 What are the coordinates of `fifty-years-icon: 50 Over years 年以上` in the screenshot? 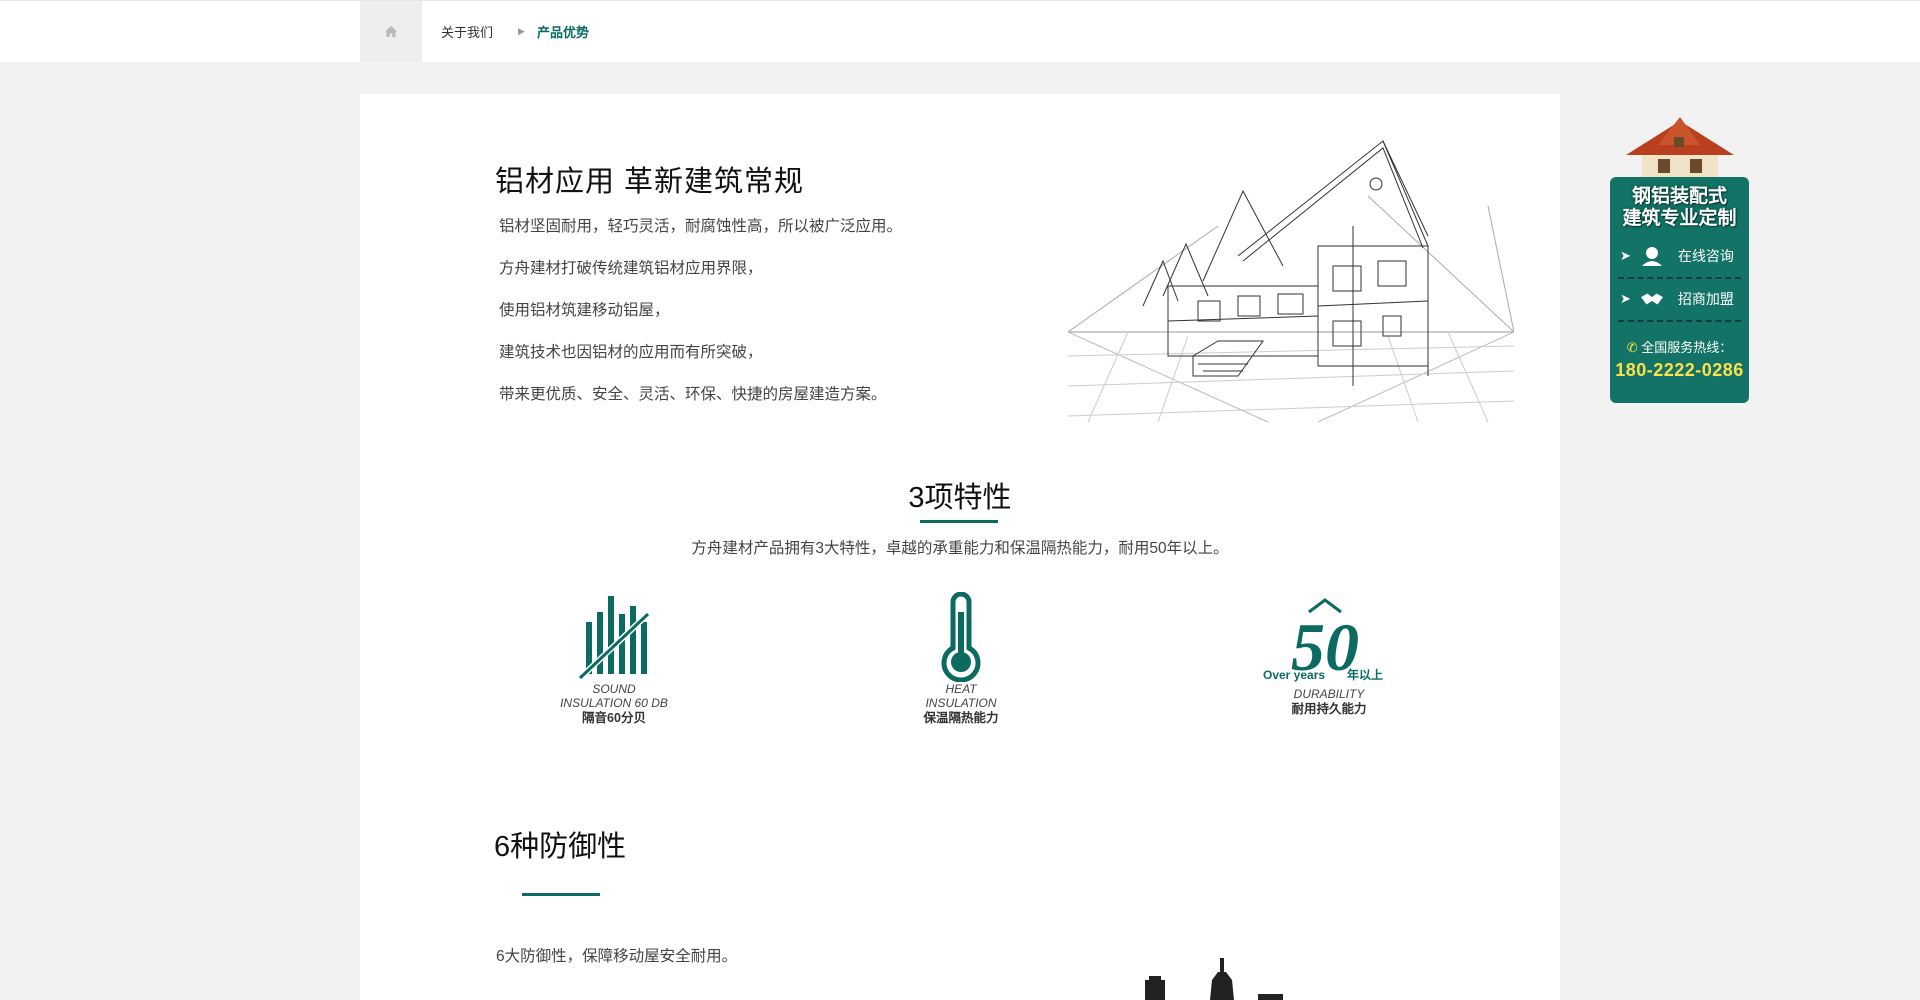 It's located at (1323, 640).